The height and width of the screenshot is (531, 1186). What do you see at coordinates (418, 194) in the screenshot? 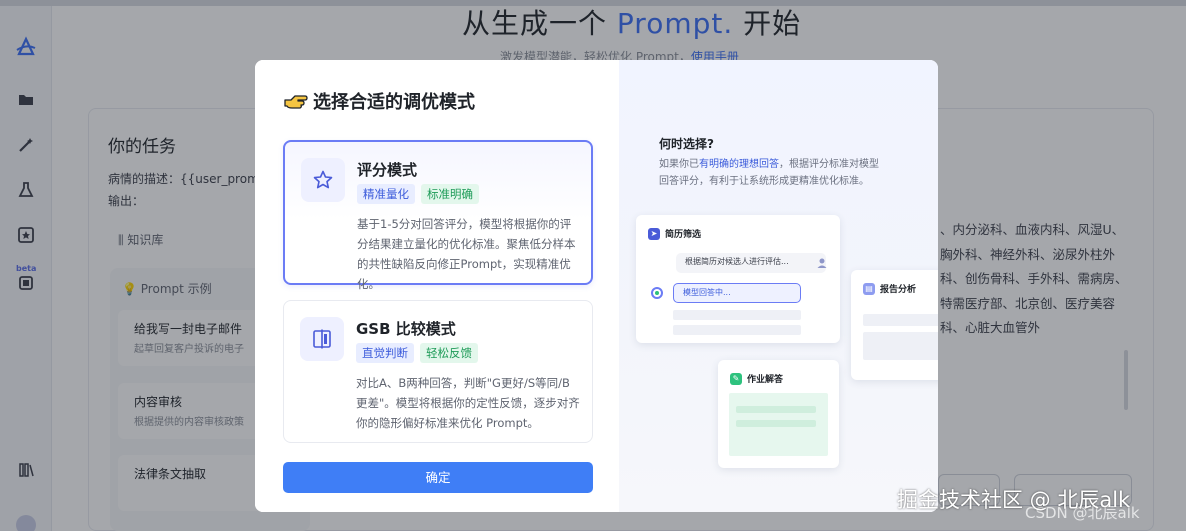
I see `mode-tags: 精准量化 标准明确` at bounding box center [418, 194].